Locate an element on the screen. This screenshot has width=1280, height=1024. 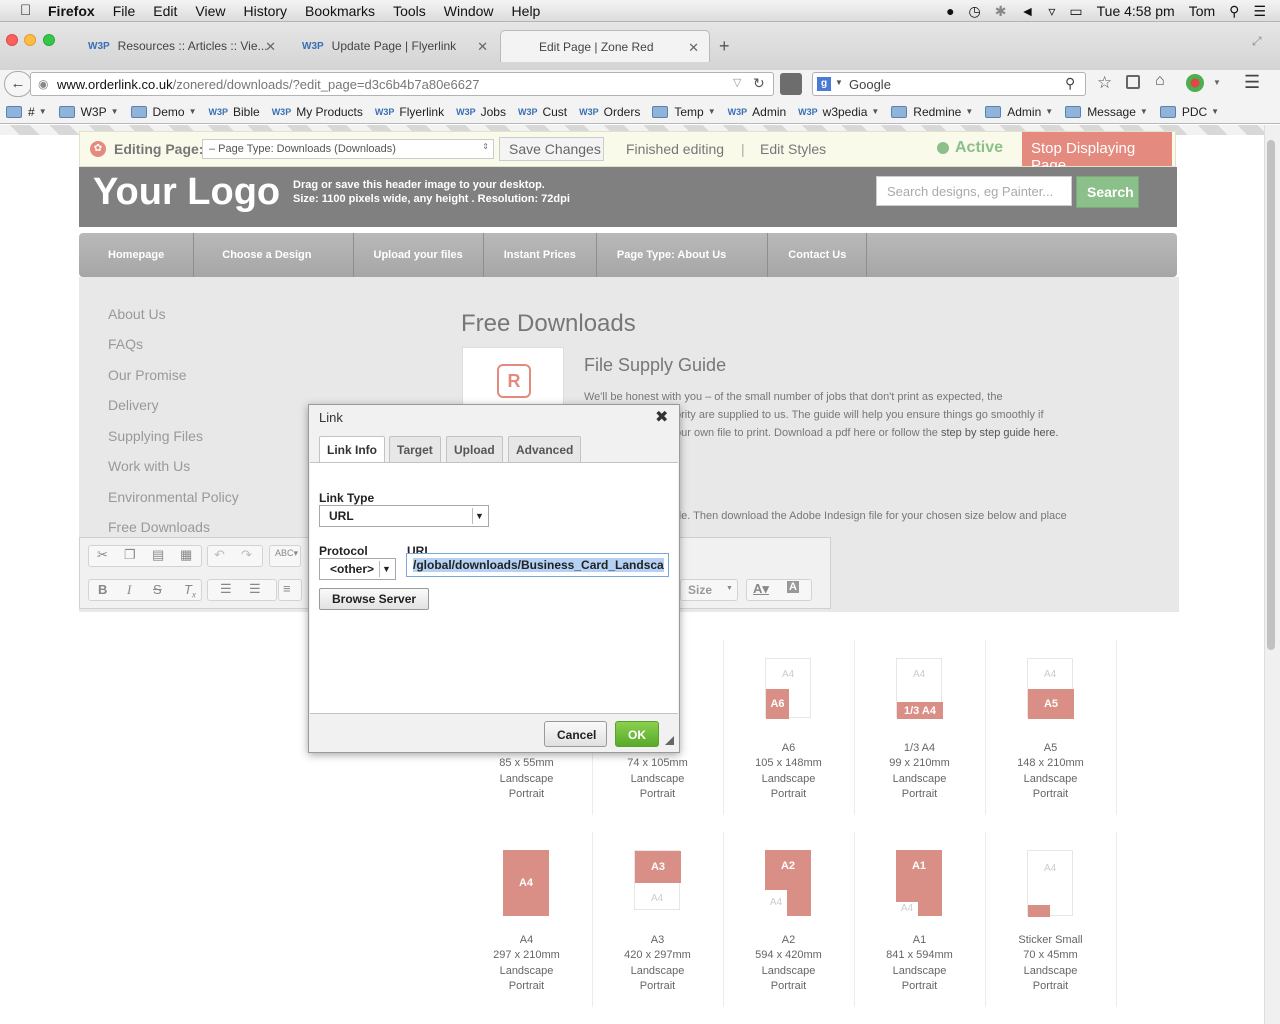
new-tab-icon: + is located at coordinates (724, 46).